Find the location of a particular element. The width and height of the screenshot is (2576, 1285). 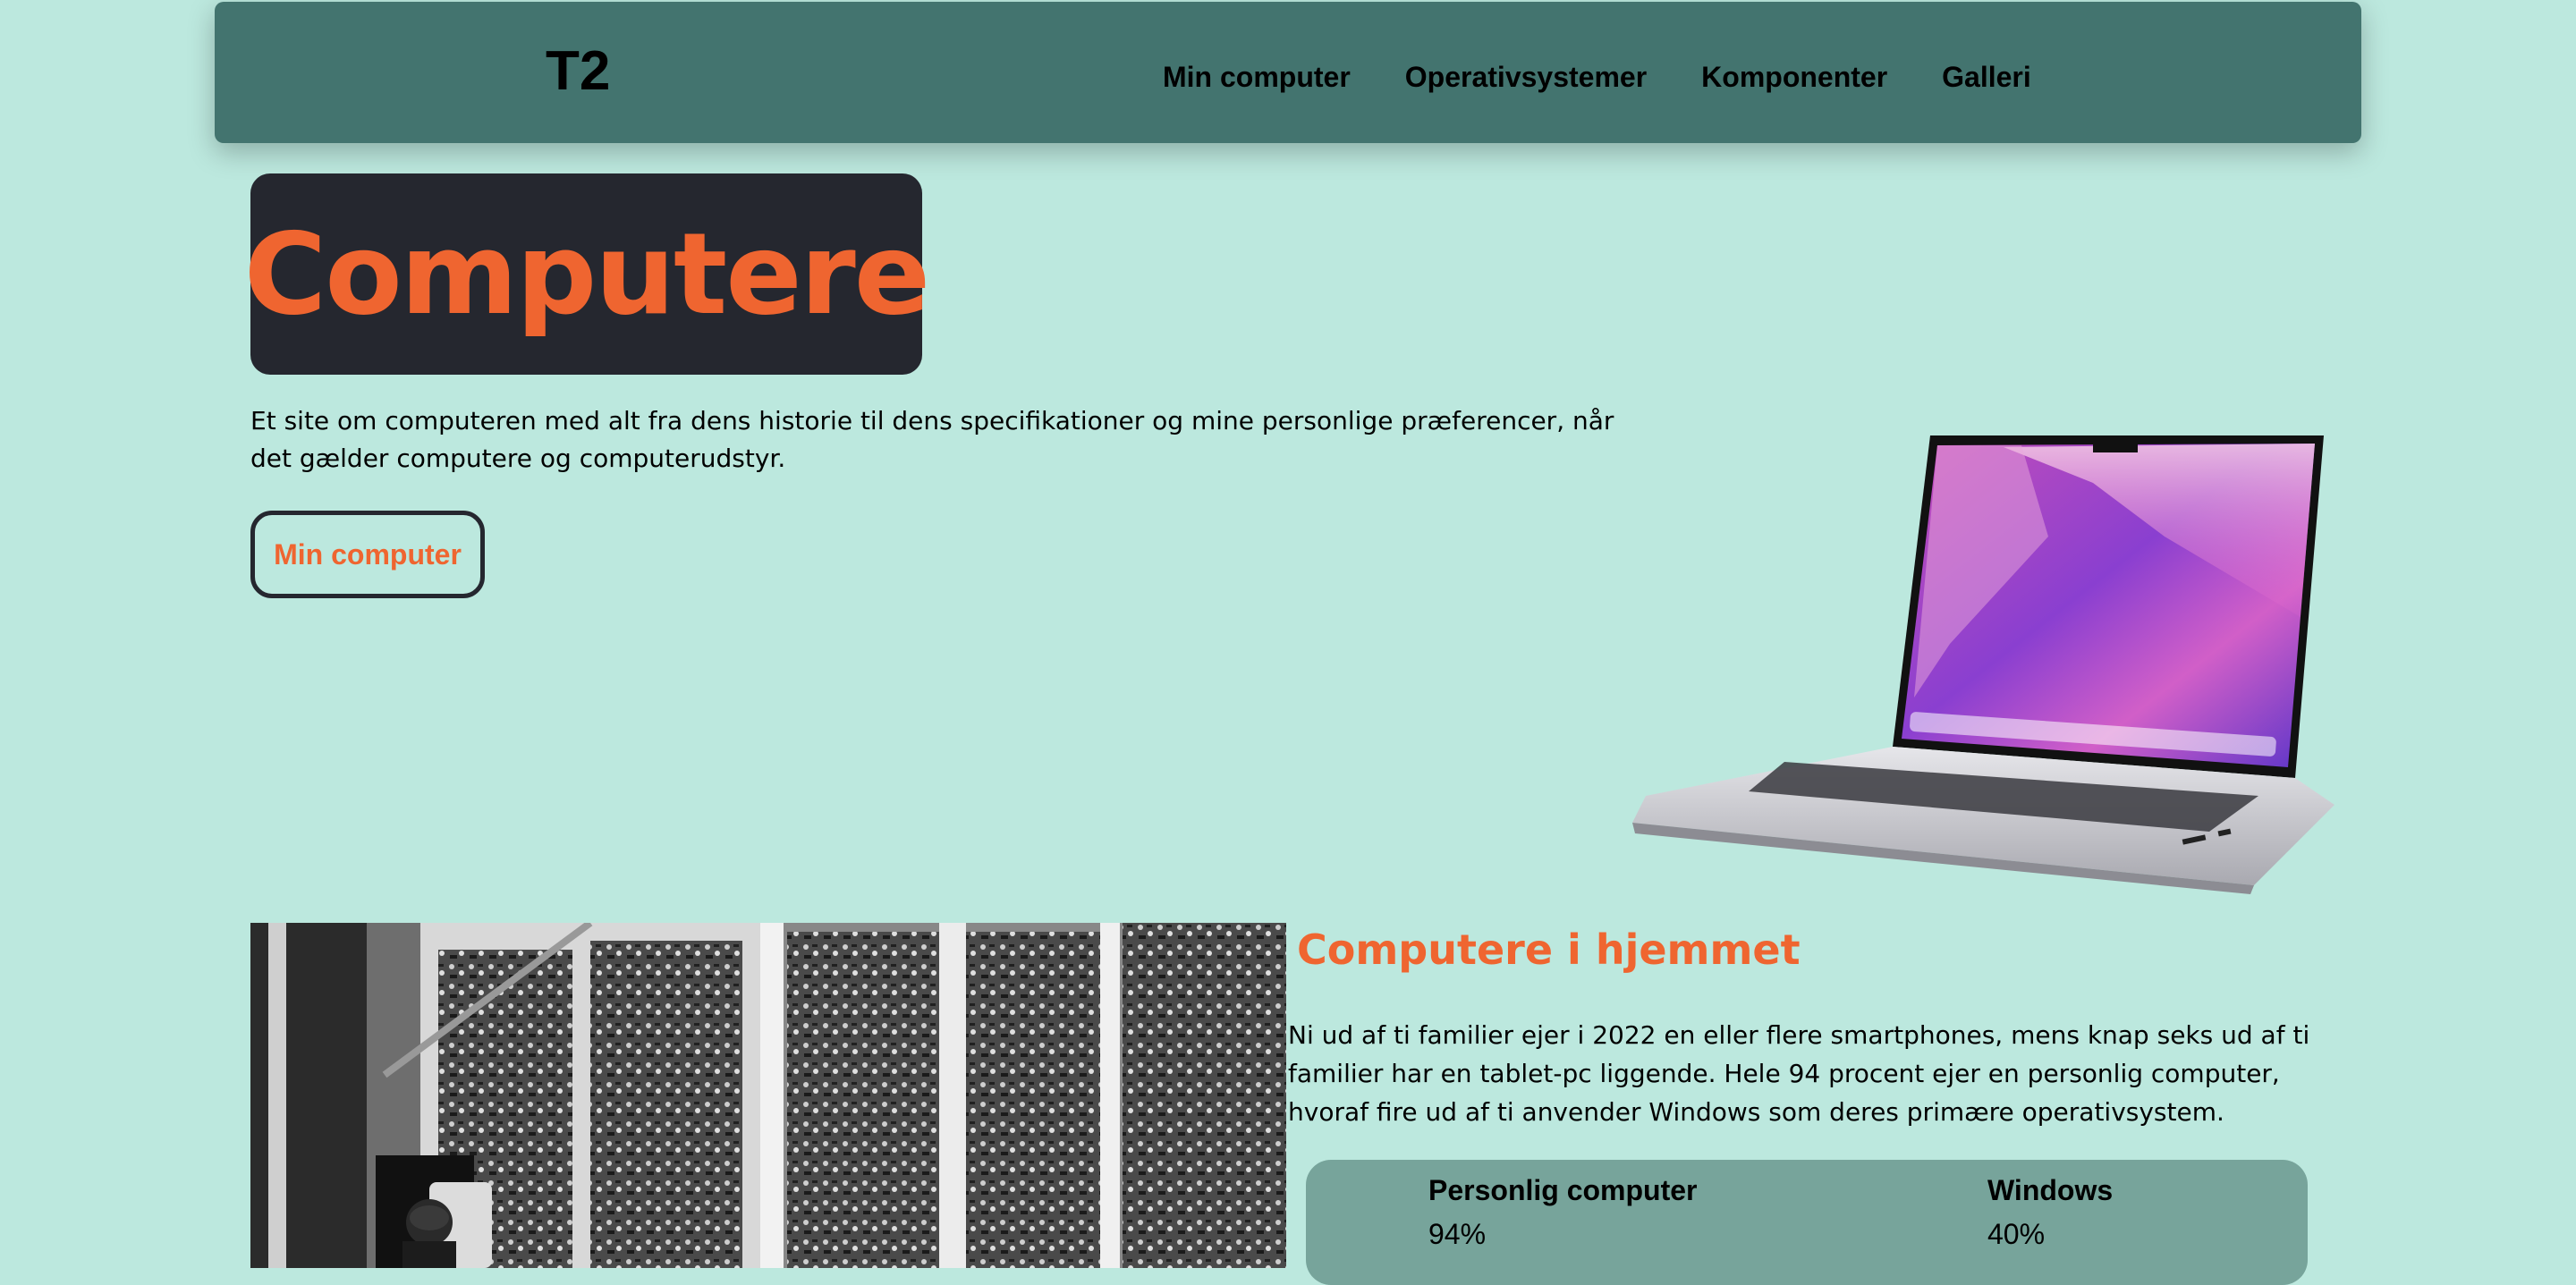

nav-link-min-computer: Min computer is located at coordinates (1257, 77).